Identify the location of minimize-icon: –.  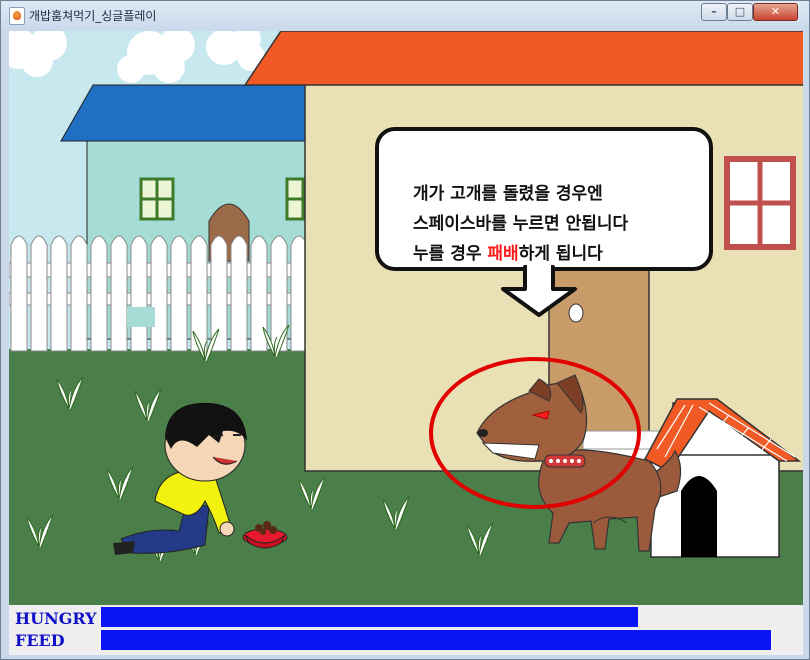
(714, 11).